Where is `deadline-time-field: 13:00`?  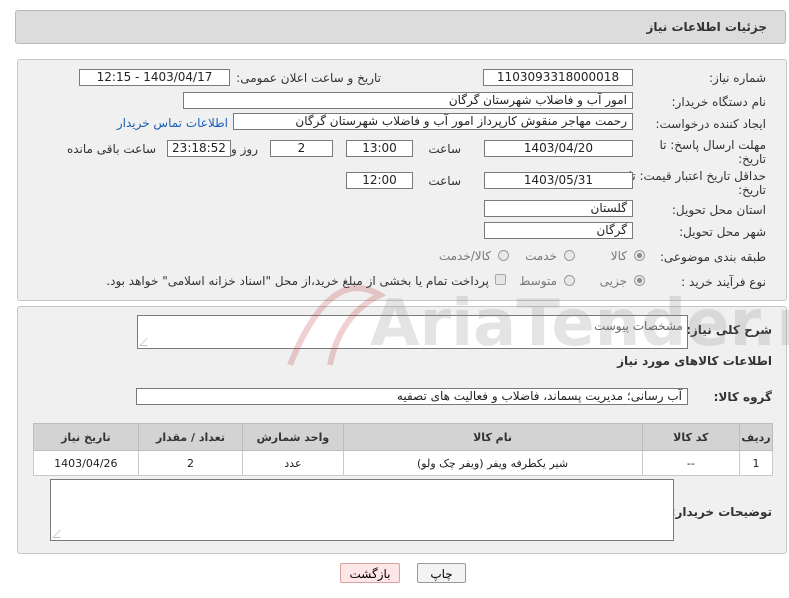 deadline-time-field: 13:00 is located at coordinates (379, 148).